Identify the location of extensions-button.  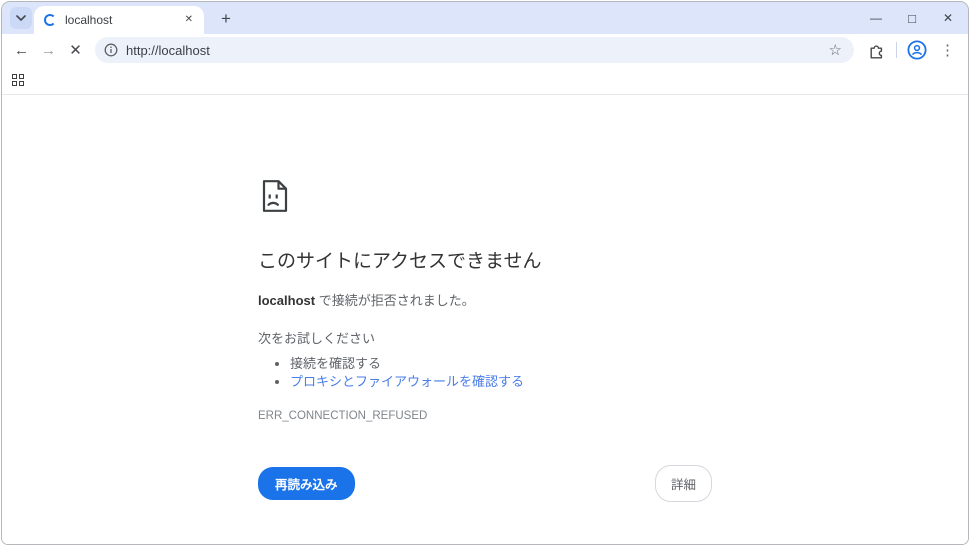
(876, 50).